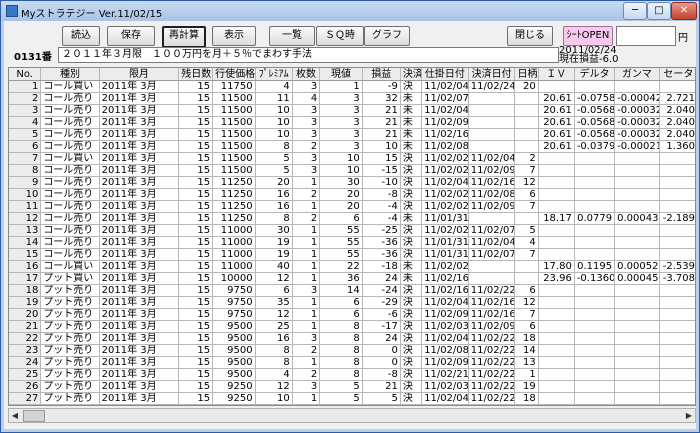 The width and height of the screenshot is (700, 433). I want to click on column-header: セータ, so click(677, 74).